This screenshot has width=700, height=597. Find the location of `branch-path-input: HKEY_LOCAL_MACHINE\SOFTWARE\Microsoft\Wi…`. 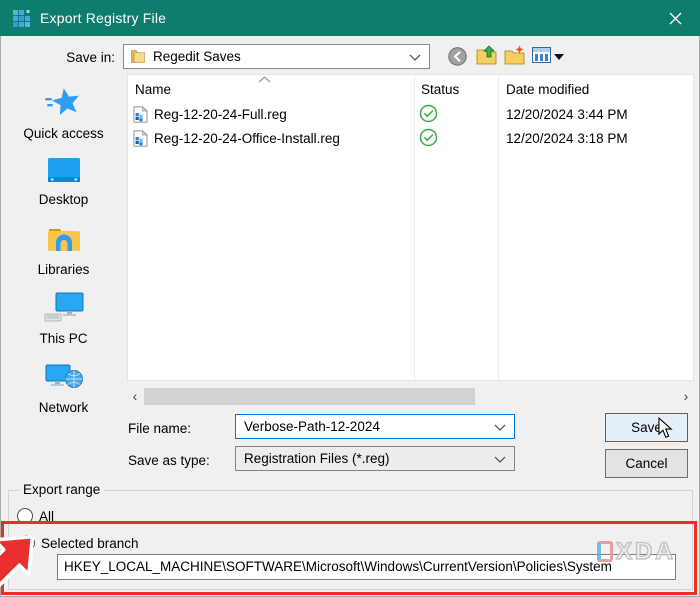

branch-path-input: HKEY_LOCAL_MACHINE\SOFTWARE\Microsoft\Wi… is located at coordinates (366, 567).